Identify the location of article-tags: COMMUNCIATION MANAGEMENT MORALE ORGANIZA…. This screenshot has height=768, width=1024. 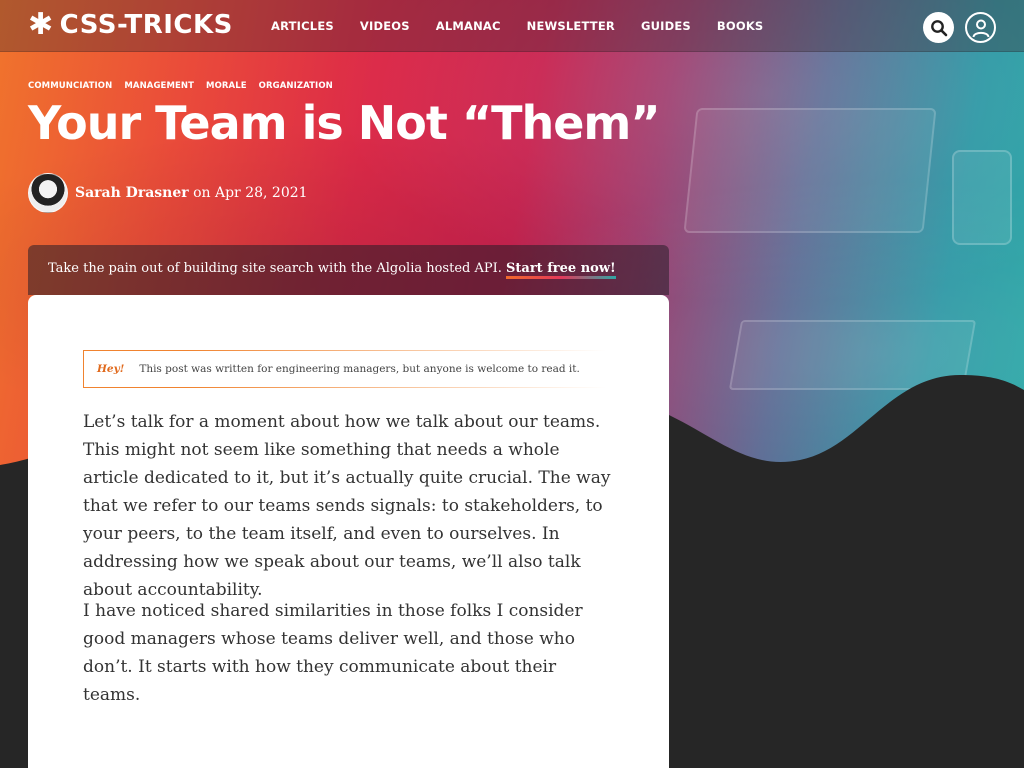
(180, 86).